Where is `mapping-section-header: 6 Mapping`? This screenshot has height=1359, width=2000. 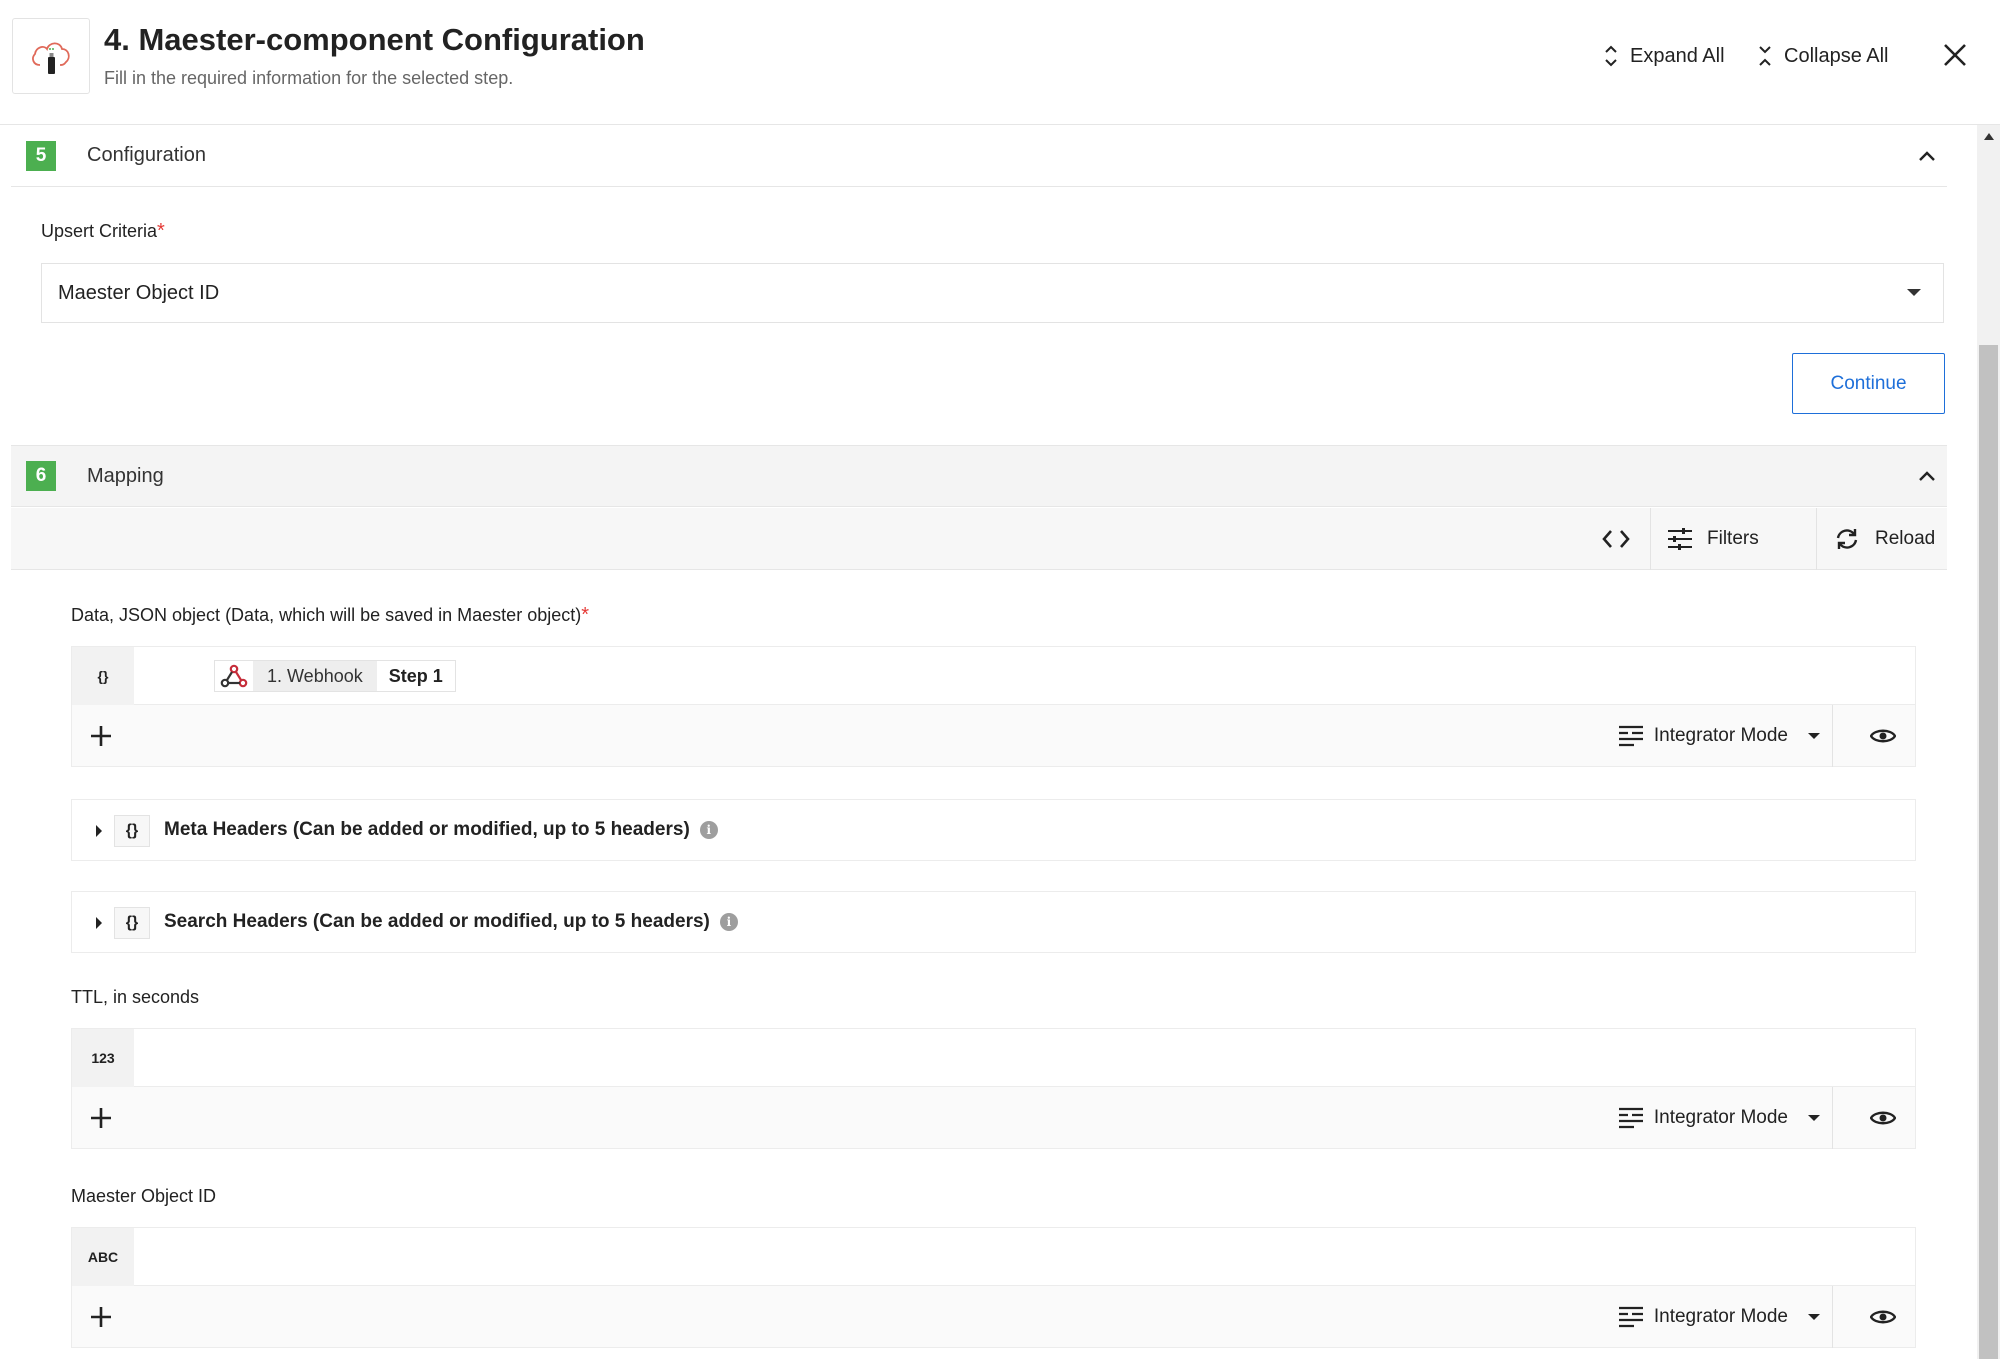
mapping-section-header: 6 Mapping is located at coordinates (979, 476).